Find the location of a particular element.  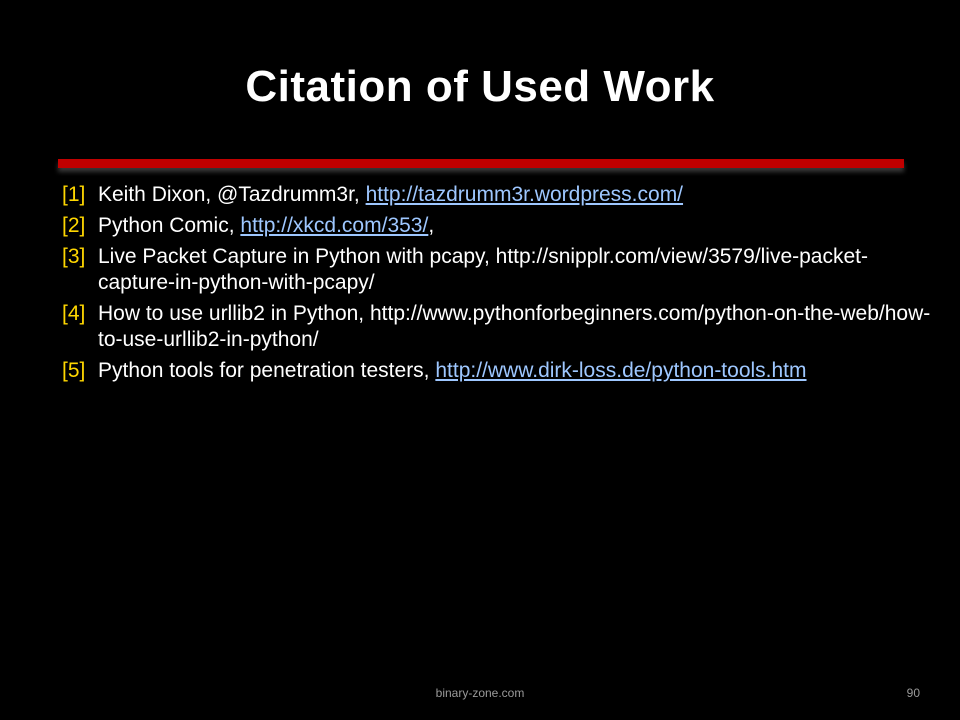

citation-tail: , is located at coordinates (431, 225).